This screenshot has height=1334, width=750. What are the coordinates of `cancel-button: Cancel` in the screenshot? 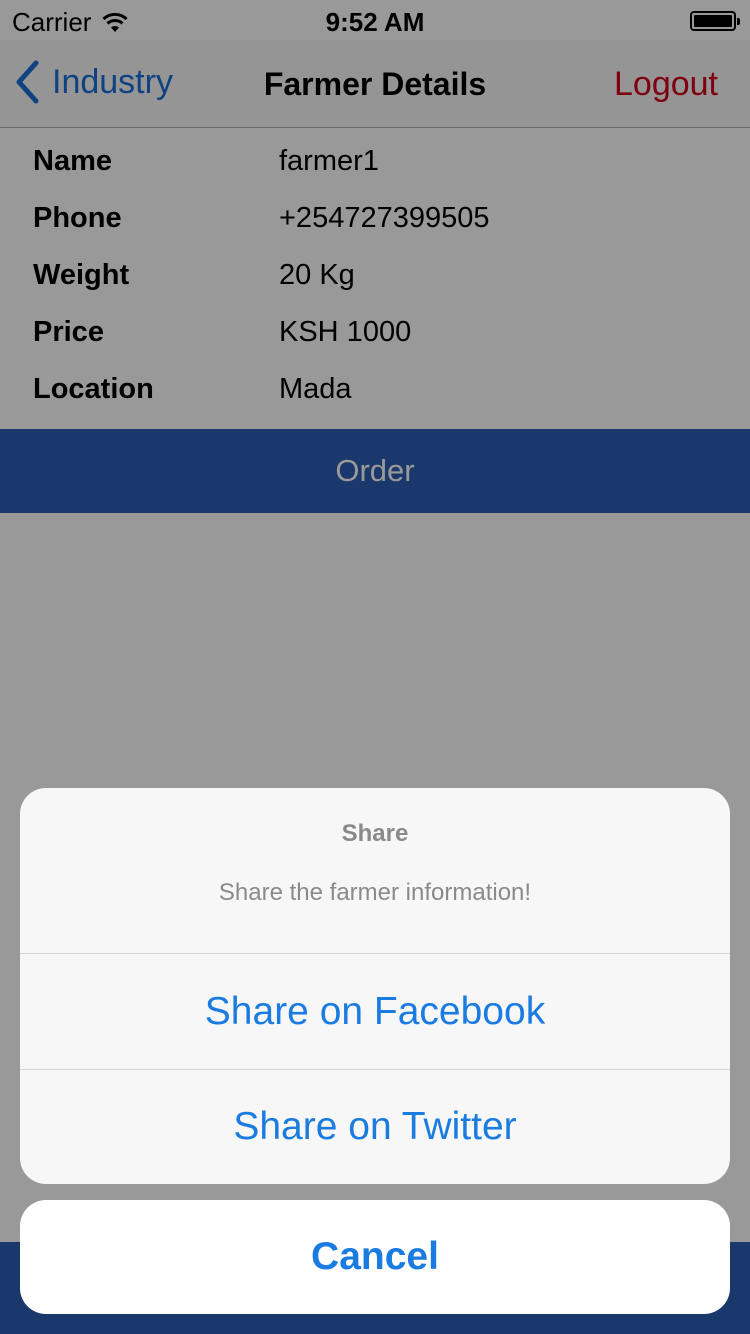 It's located at (375, 1257).